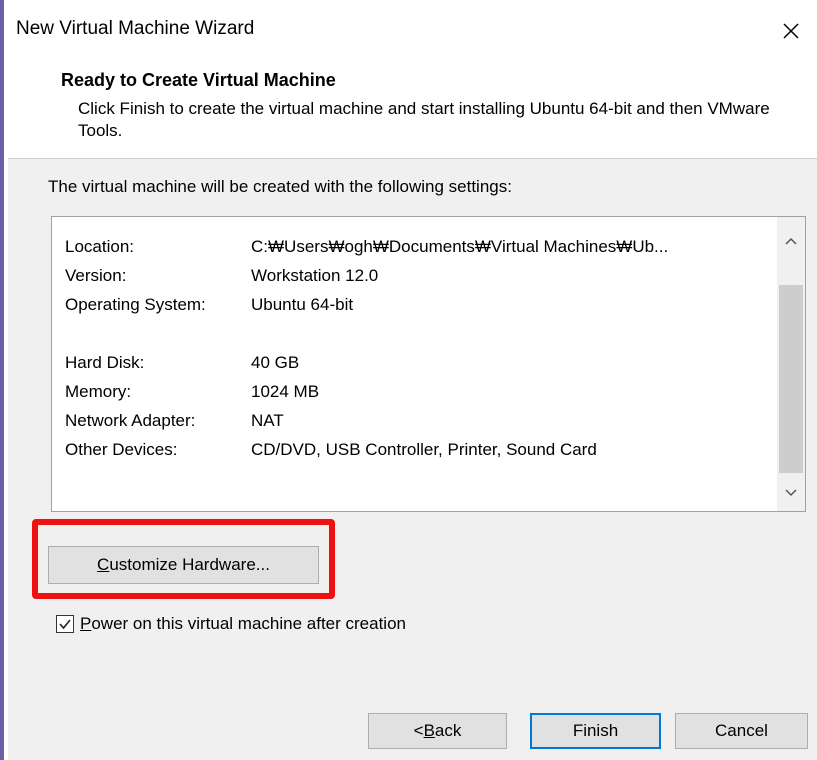  What do you see at coordinates (418, 730) in the screenshot?
I see `back-prefix: <` at bounding box center [418, 730].